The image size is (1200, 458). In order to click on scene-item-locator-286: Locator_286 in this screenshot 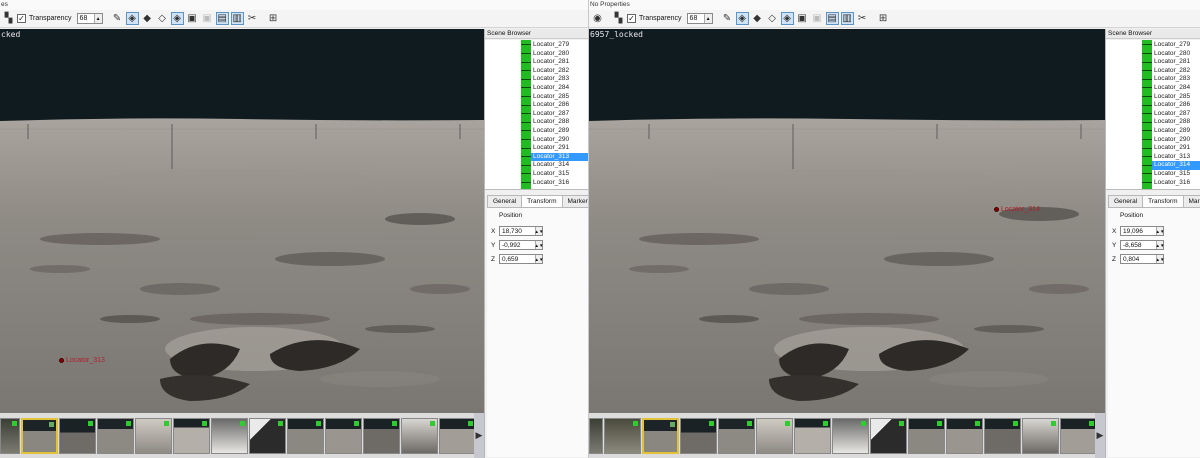, I will do `click(1176, 105)`.